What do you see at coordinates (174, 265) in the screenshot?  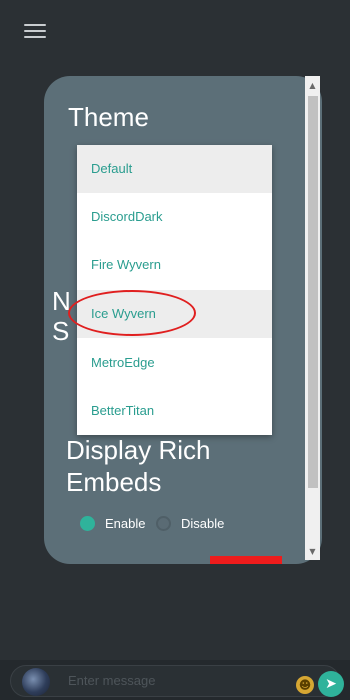 I see `theme-option-fire-wyvern: Fire Wyvern` at bounding box center [174, 265].